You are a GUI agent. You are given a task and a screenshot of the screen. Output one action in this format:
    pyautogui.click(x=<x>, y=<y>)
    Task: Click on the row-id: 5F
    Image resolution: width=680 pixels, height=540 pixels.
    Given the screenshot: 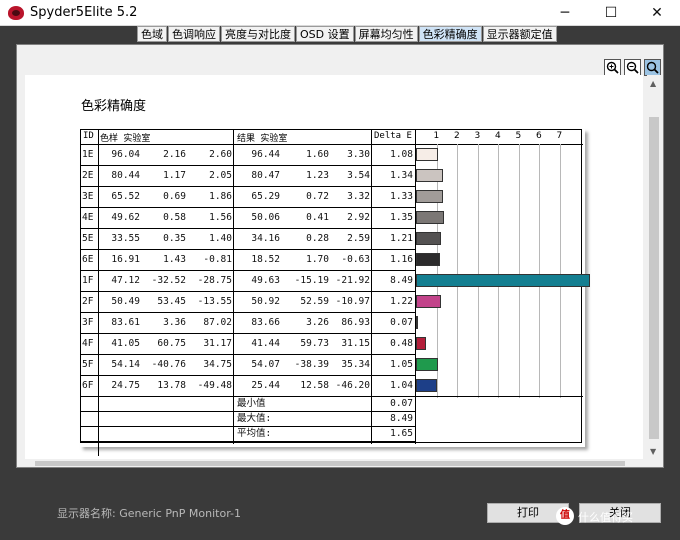 What is the action you would take?
    pyautogui.click(x=88, y=364)
    